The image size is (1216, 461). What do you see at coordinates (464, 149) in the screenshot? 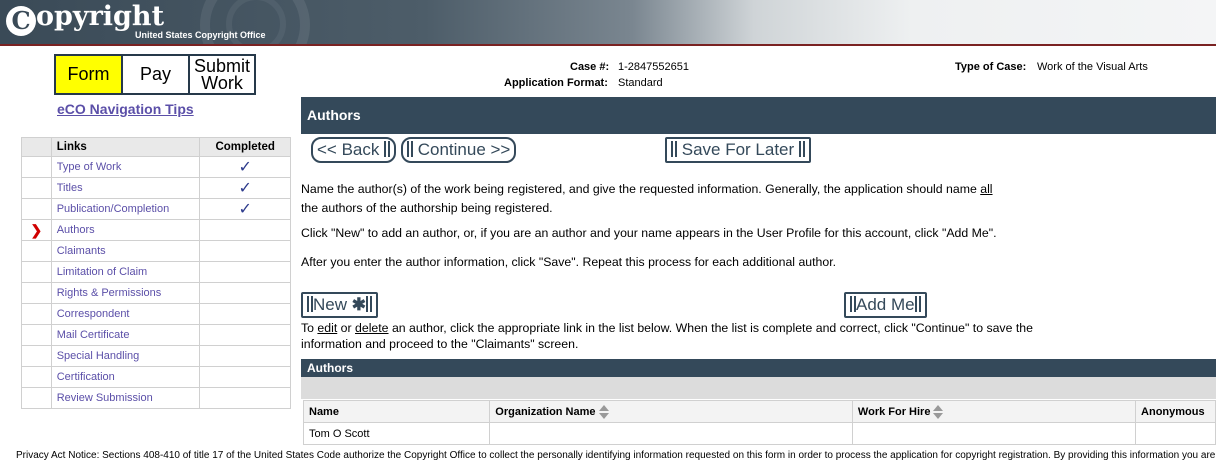
I see `continue-button-label: Continue >>` at bounding box center [464, 149].